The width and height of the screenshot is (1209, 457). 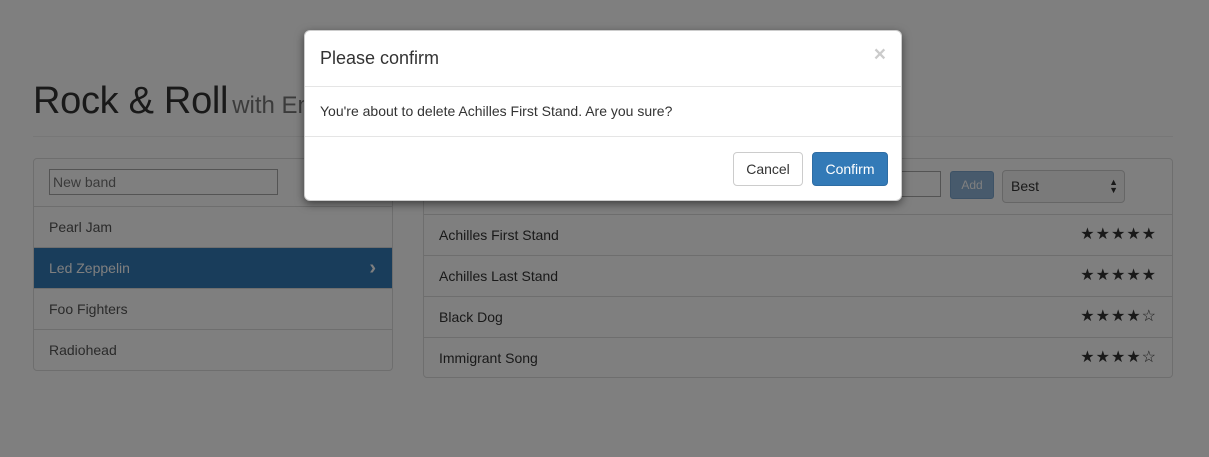 What do you see at coordinates (880, 54) in the screenshot?
I see `close-icon: ×` at bounding box center [880, 54].